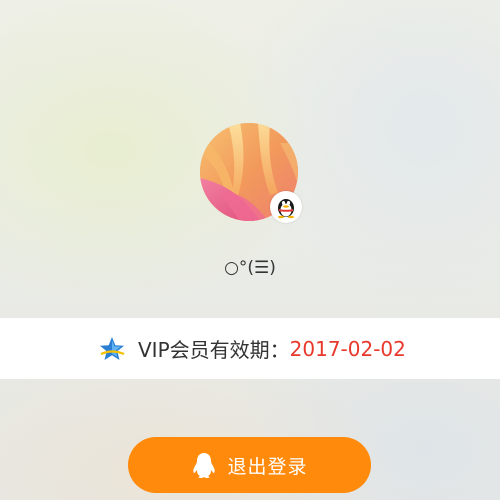  I want to click on vip-bar: VIP会员有效期： 2017-02-02, so click(250, 348).